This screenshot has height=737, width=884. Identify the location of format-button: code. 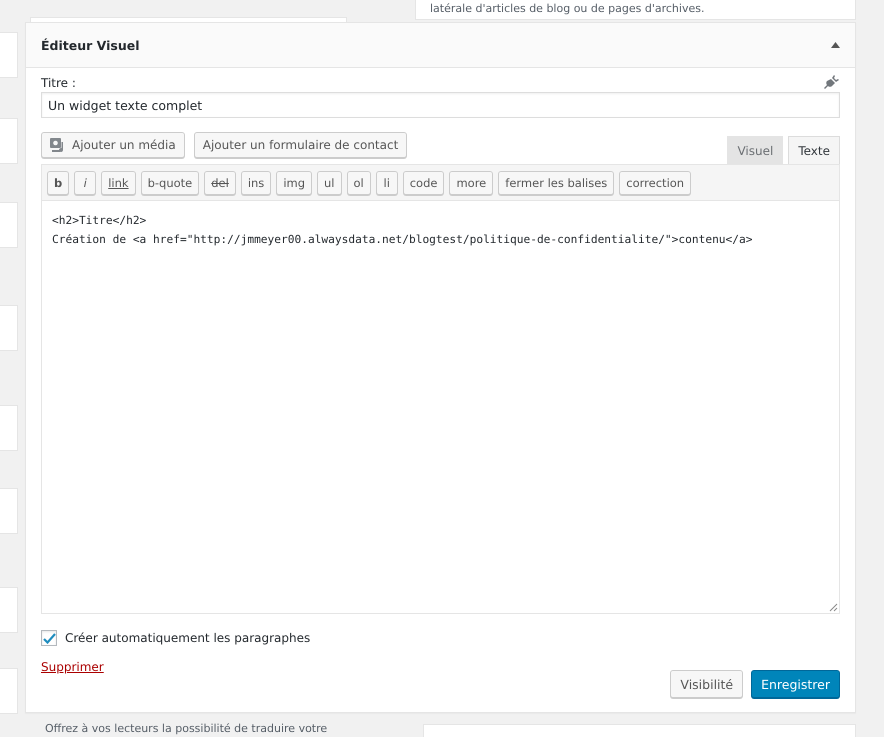
(423, 183).